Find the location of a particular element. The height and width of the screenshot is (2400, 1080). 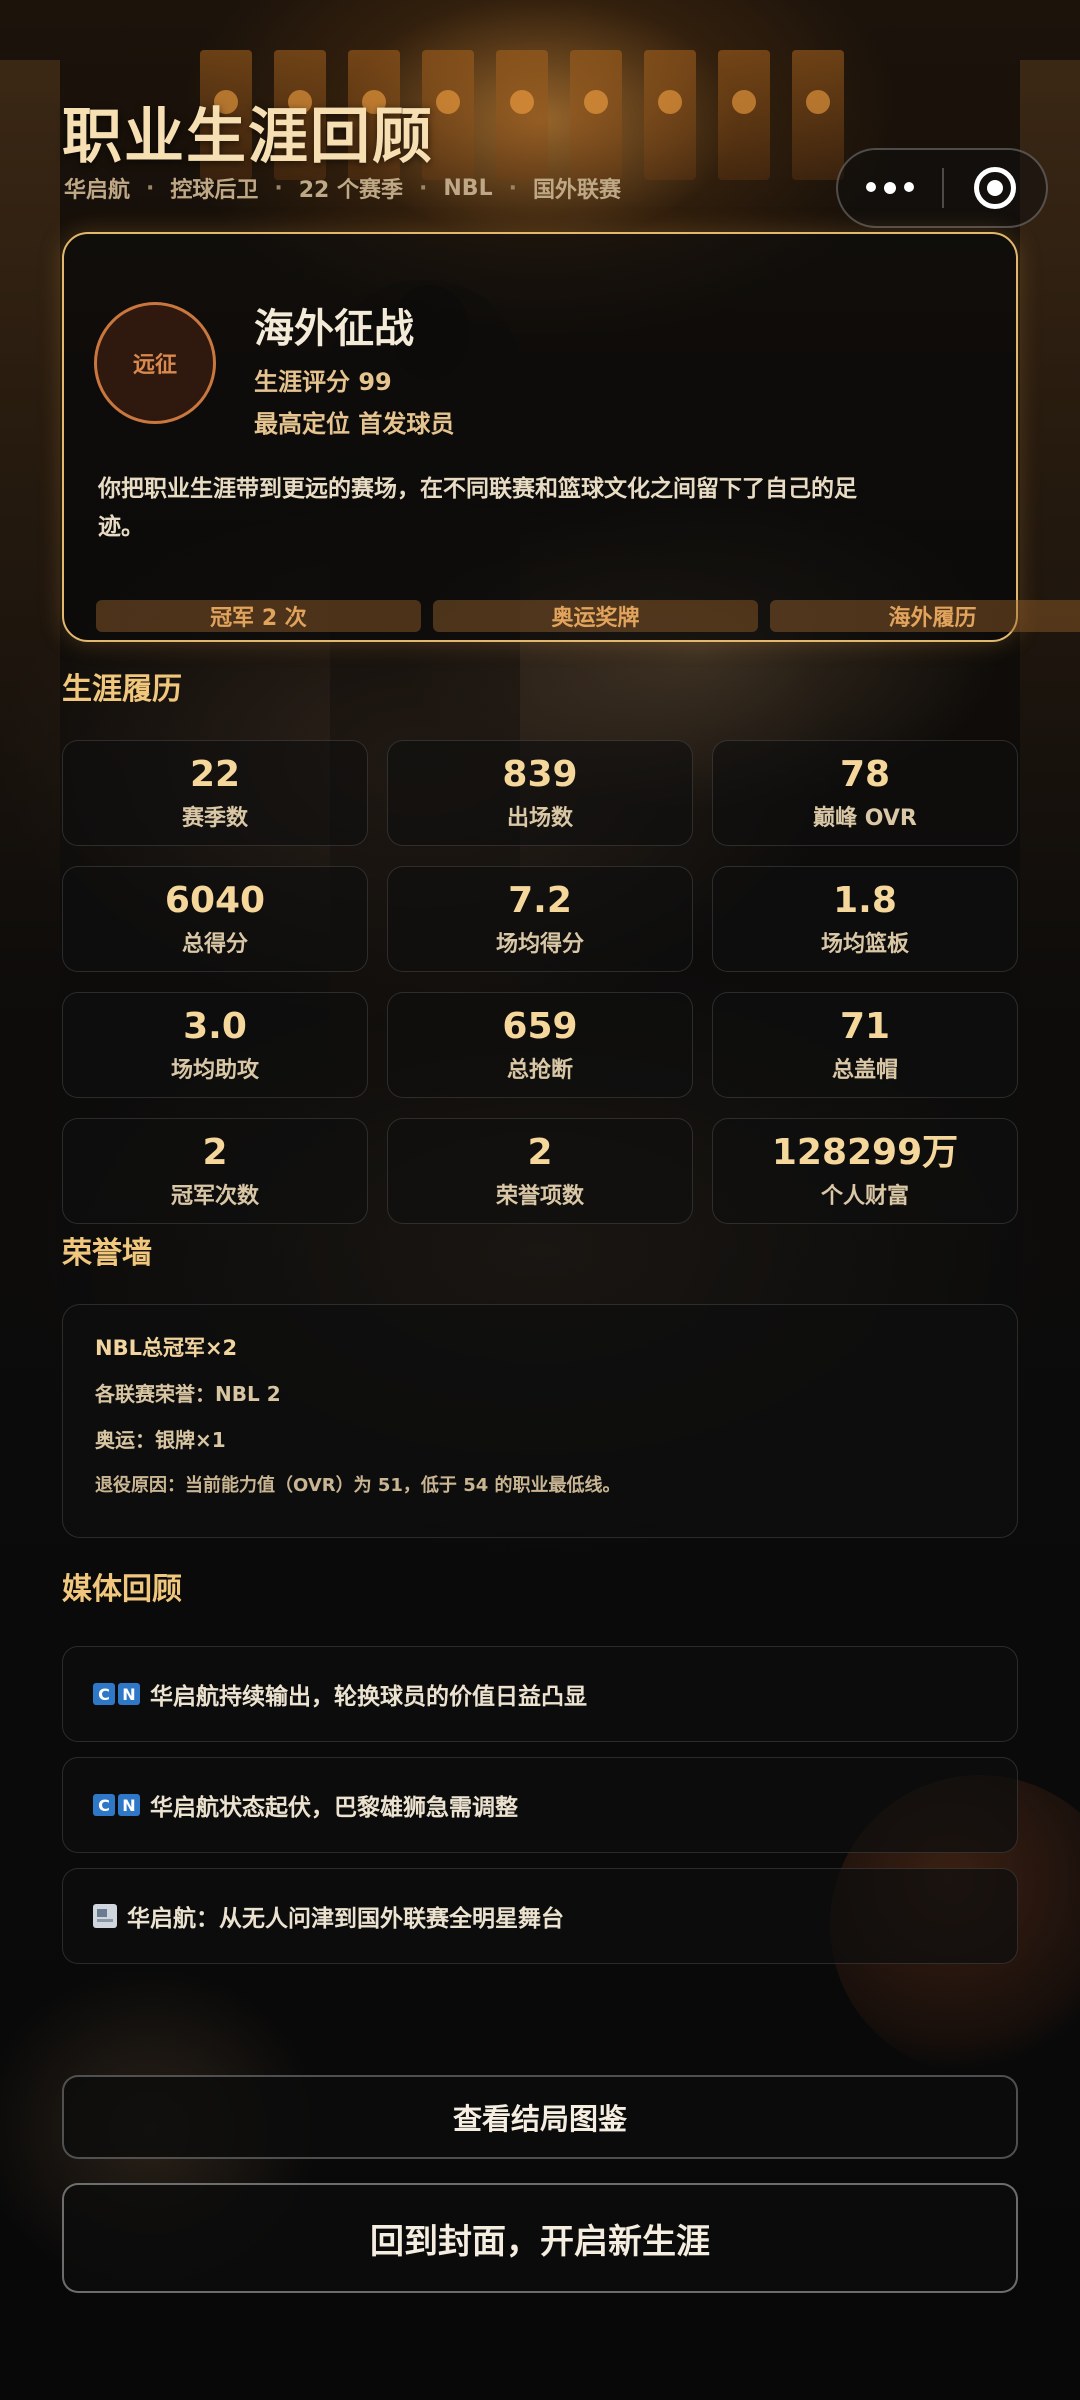

stat-label: 场均助攻 is located at coordinates (214, 1070).